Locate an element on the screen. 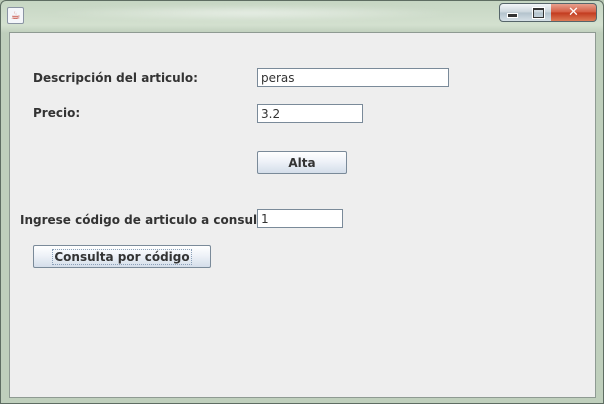  precio-input is located at coordinates (310, 113).